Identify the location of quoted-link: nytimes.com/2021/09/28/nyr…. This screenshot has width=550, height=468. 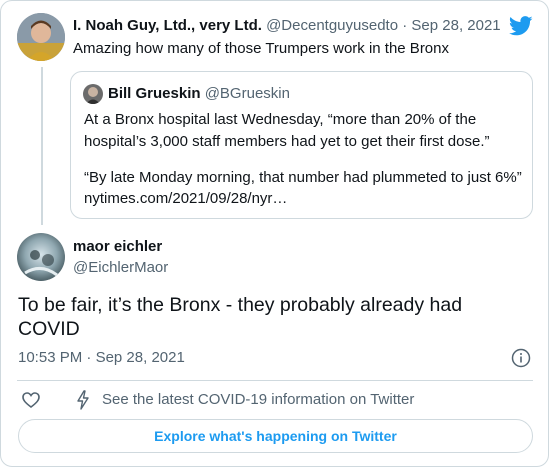
(185, 198).